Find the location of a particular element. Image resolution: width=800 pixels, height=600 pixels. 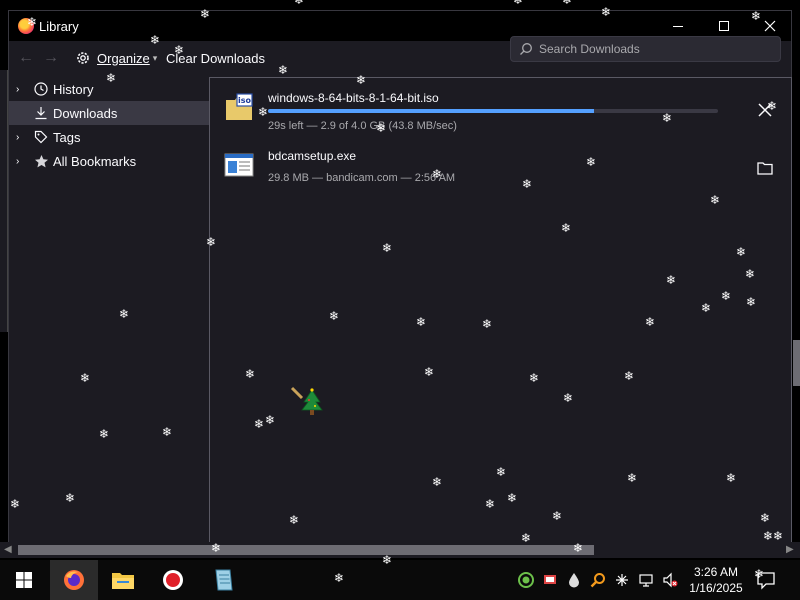

status-circle-icon is located at coordinates (526, 580).